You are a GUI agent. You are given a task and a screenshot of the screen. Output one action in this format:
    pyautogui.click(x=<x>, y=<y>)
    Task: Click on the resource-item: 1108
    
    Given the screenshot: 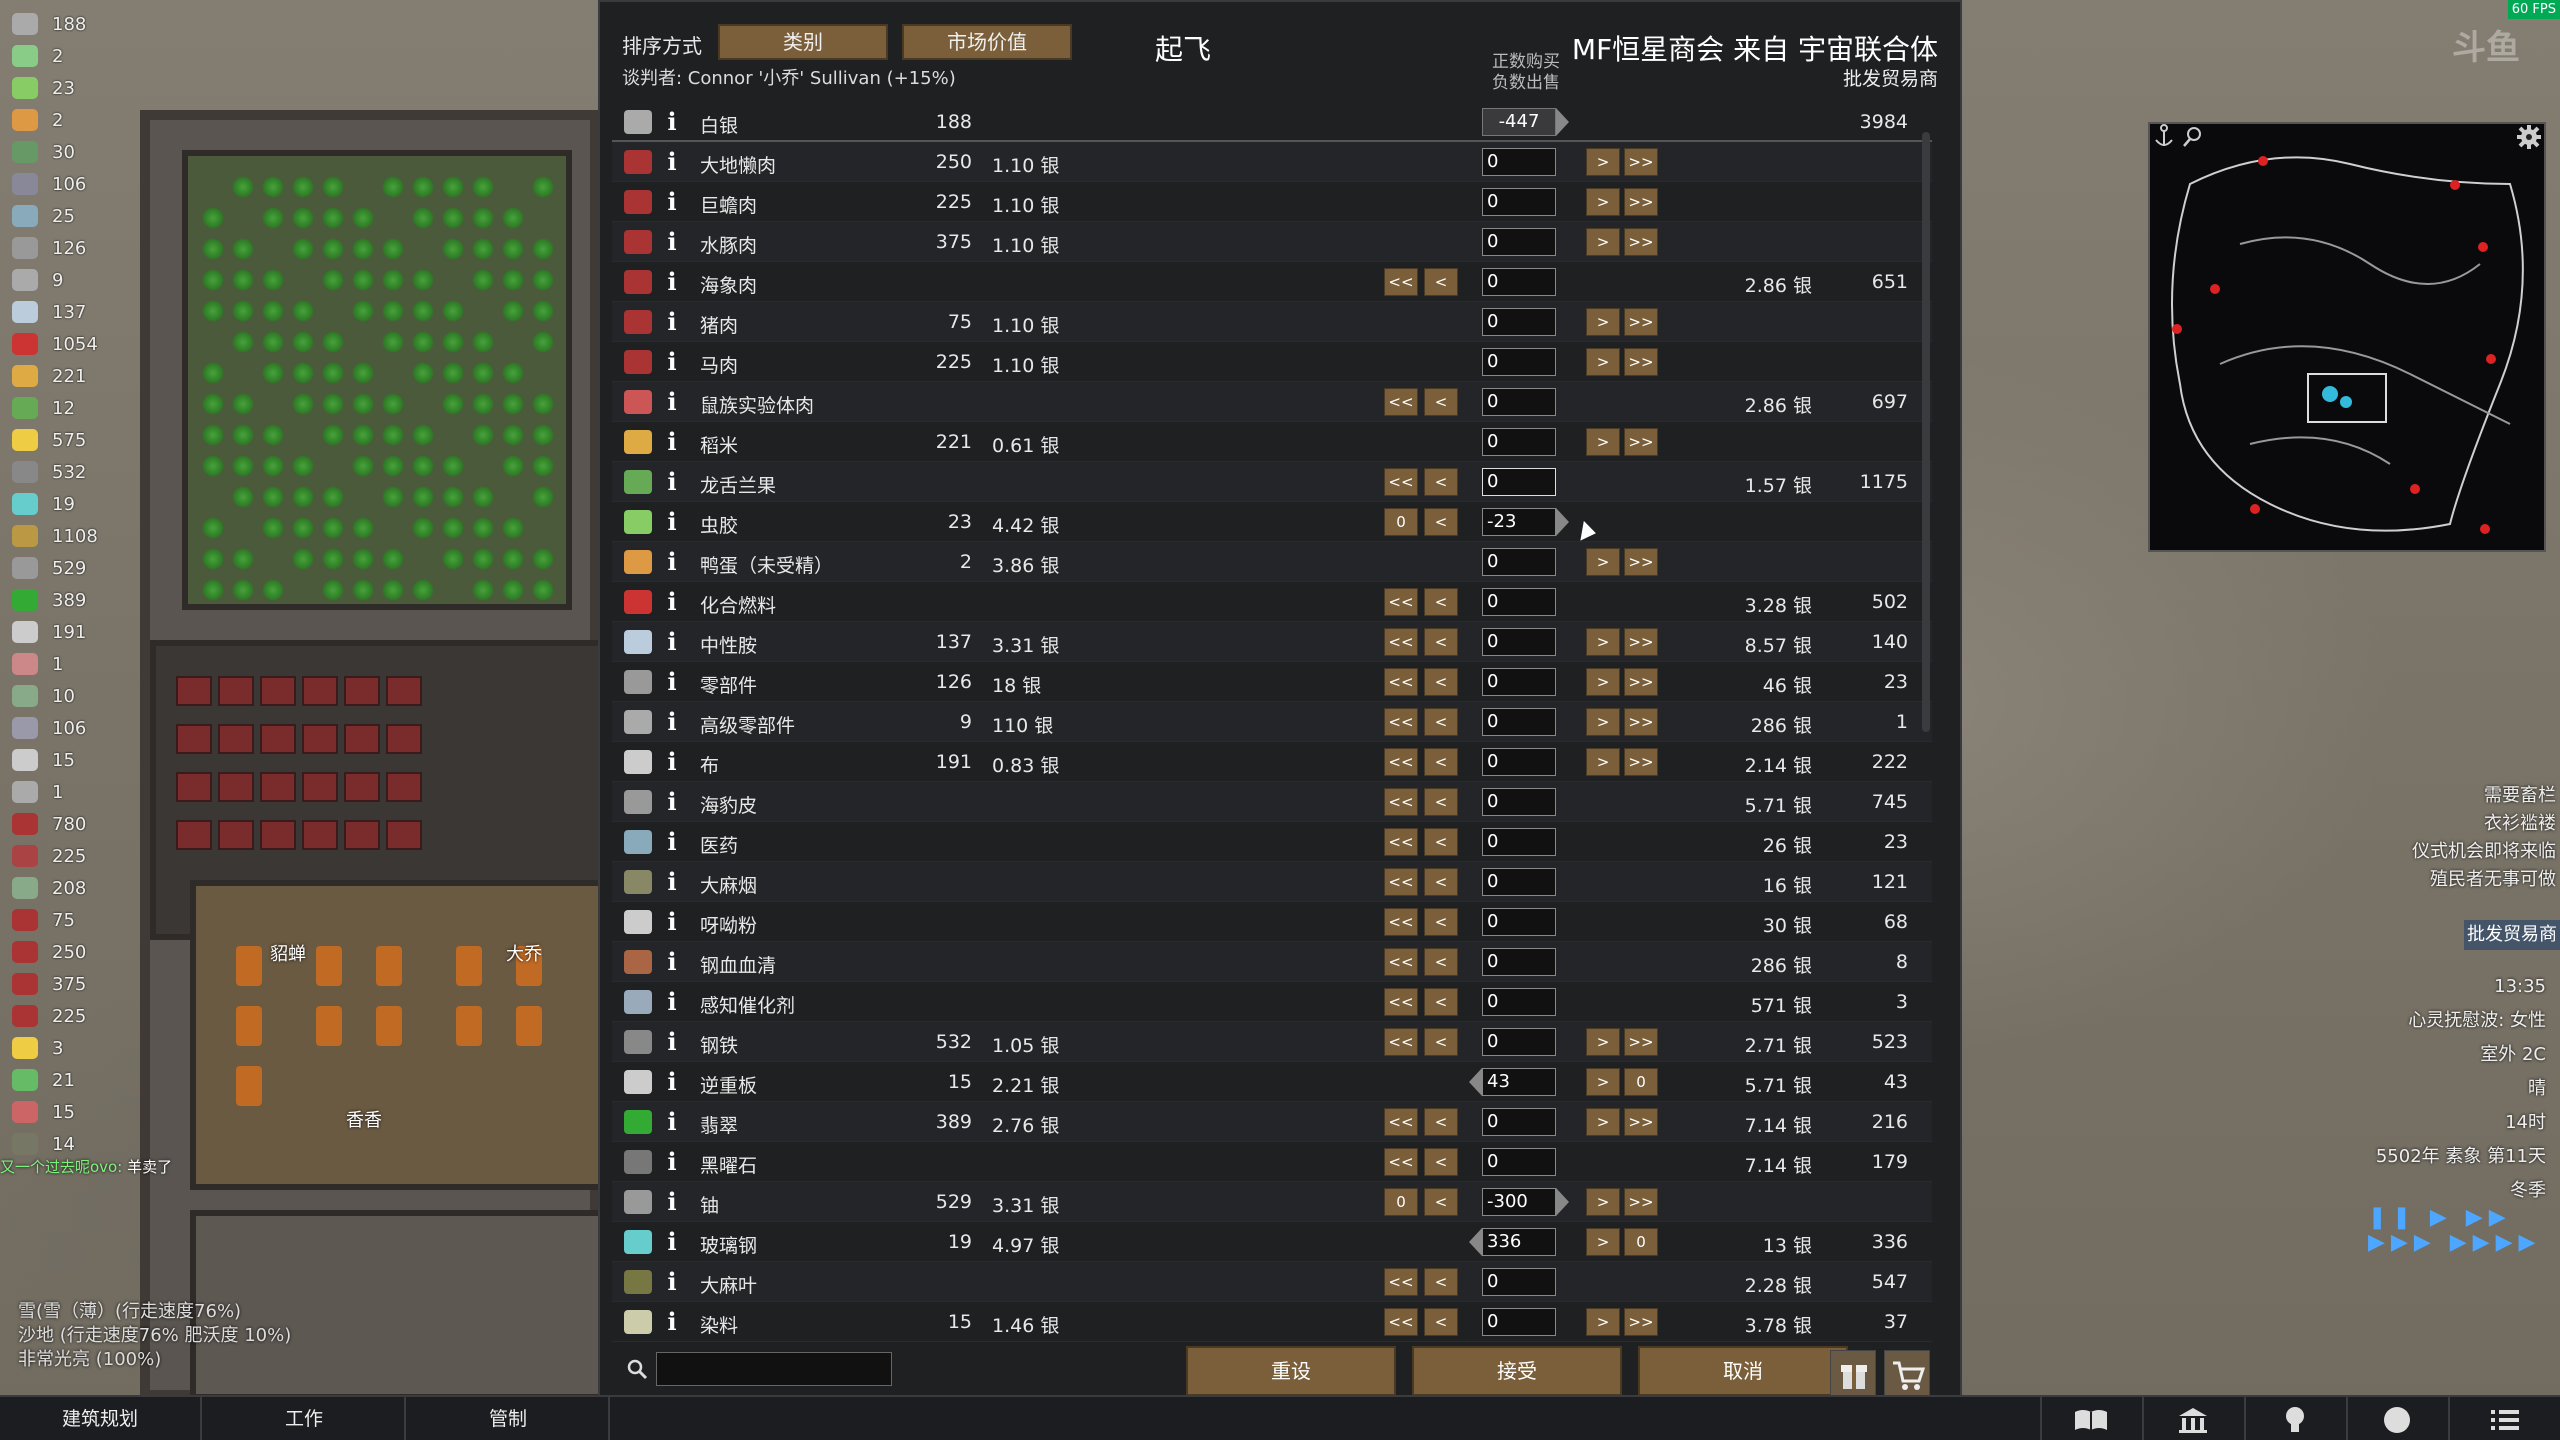 What is the action you would take?
    pyautogui.click(x=60, y=536)
    